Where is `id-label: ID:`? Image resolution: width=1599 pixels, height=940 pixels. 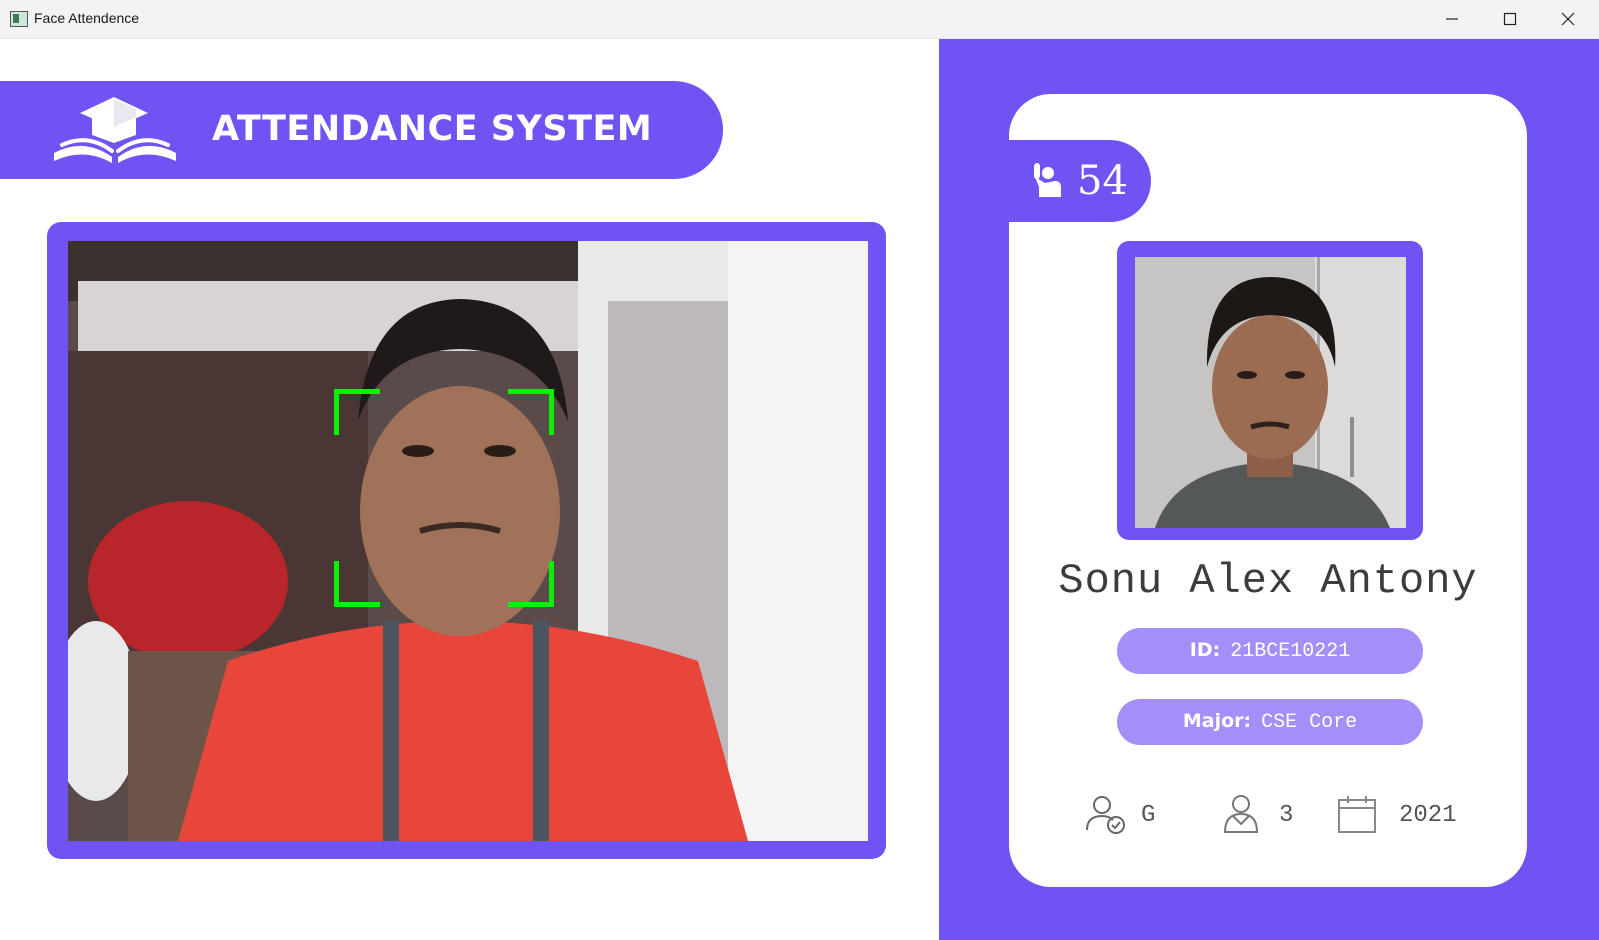
id-label: ID: is located at coordinates (1205, 650).